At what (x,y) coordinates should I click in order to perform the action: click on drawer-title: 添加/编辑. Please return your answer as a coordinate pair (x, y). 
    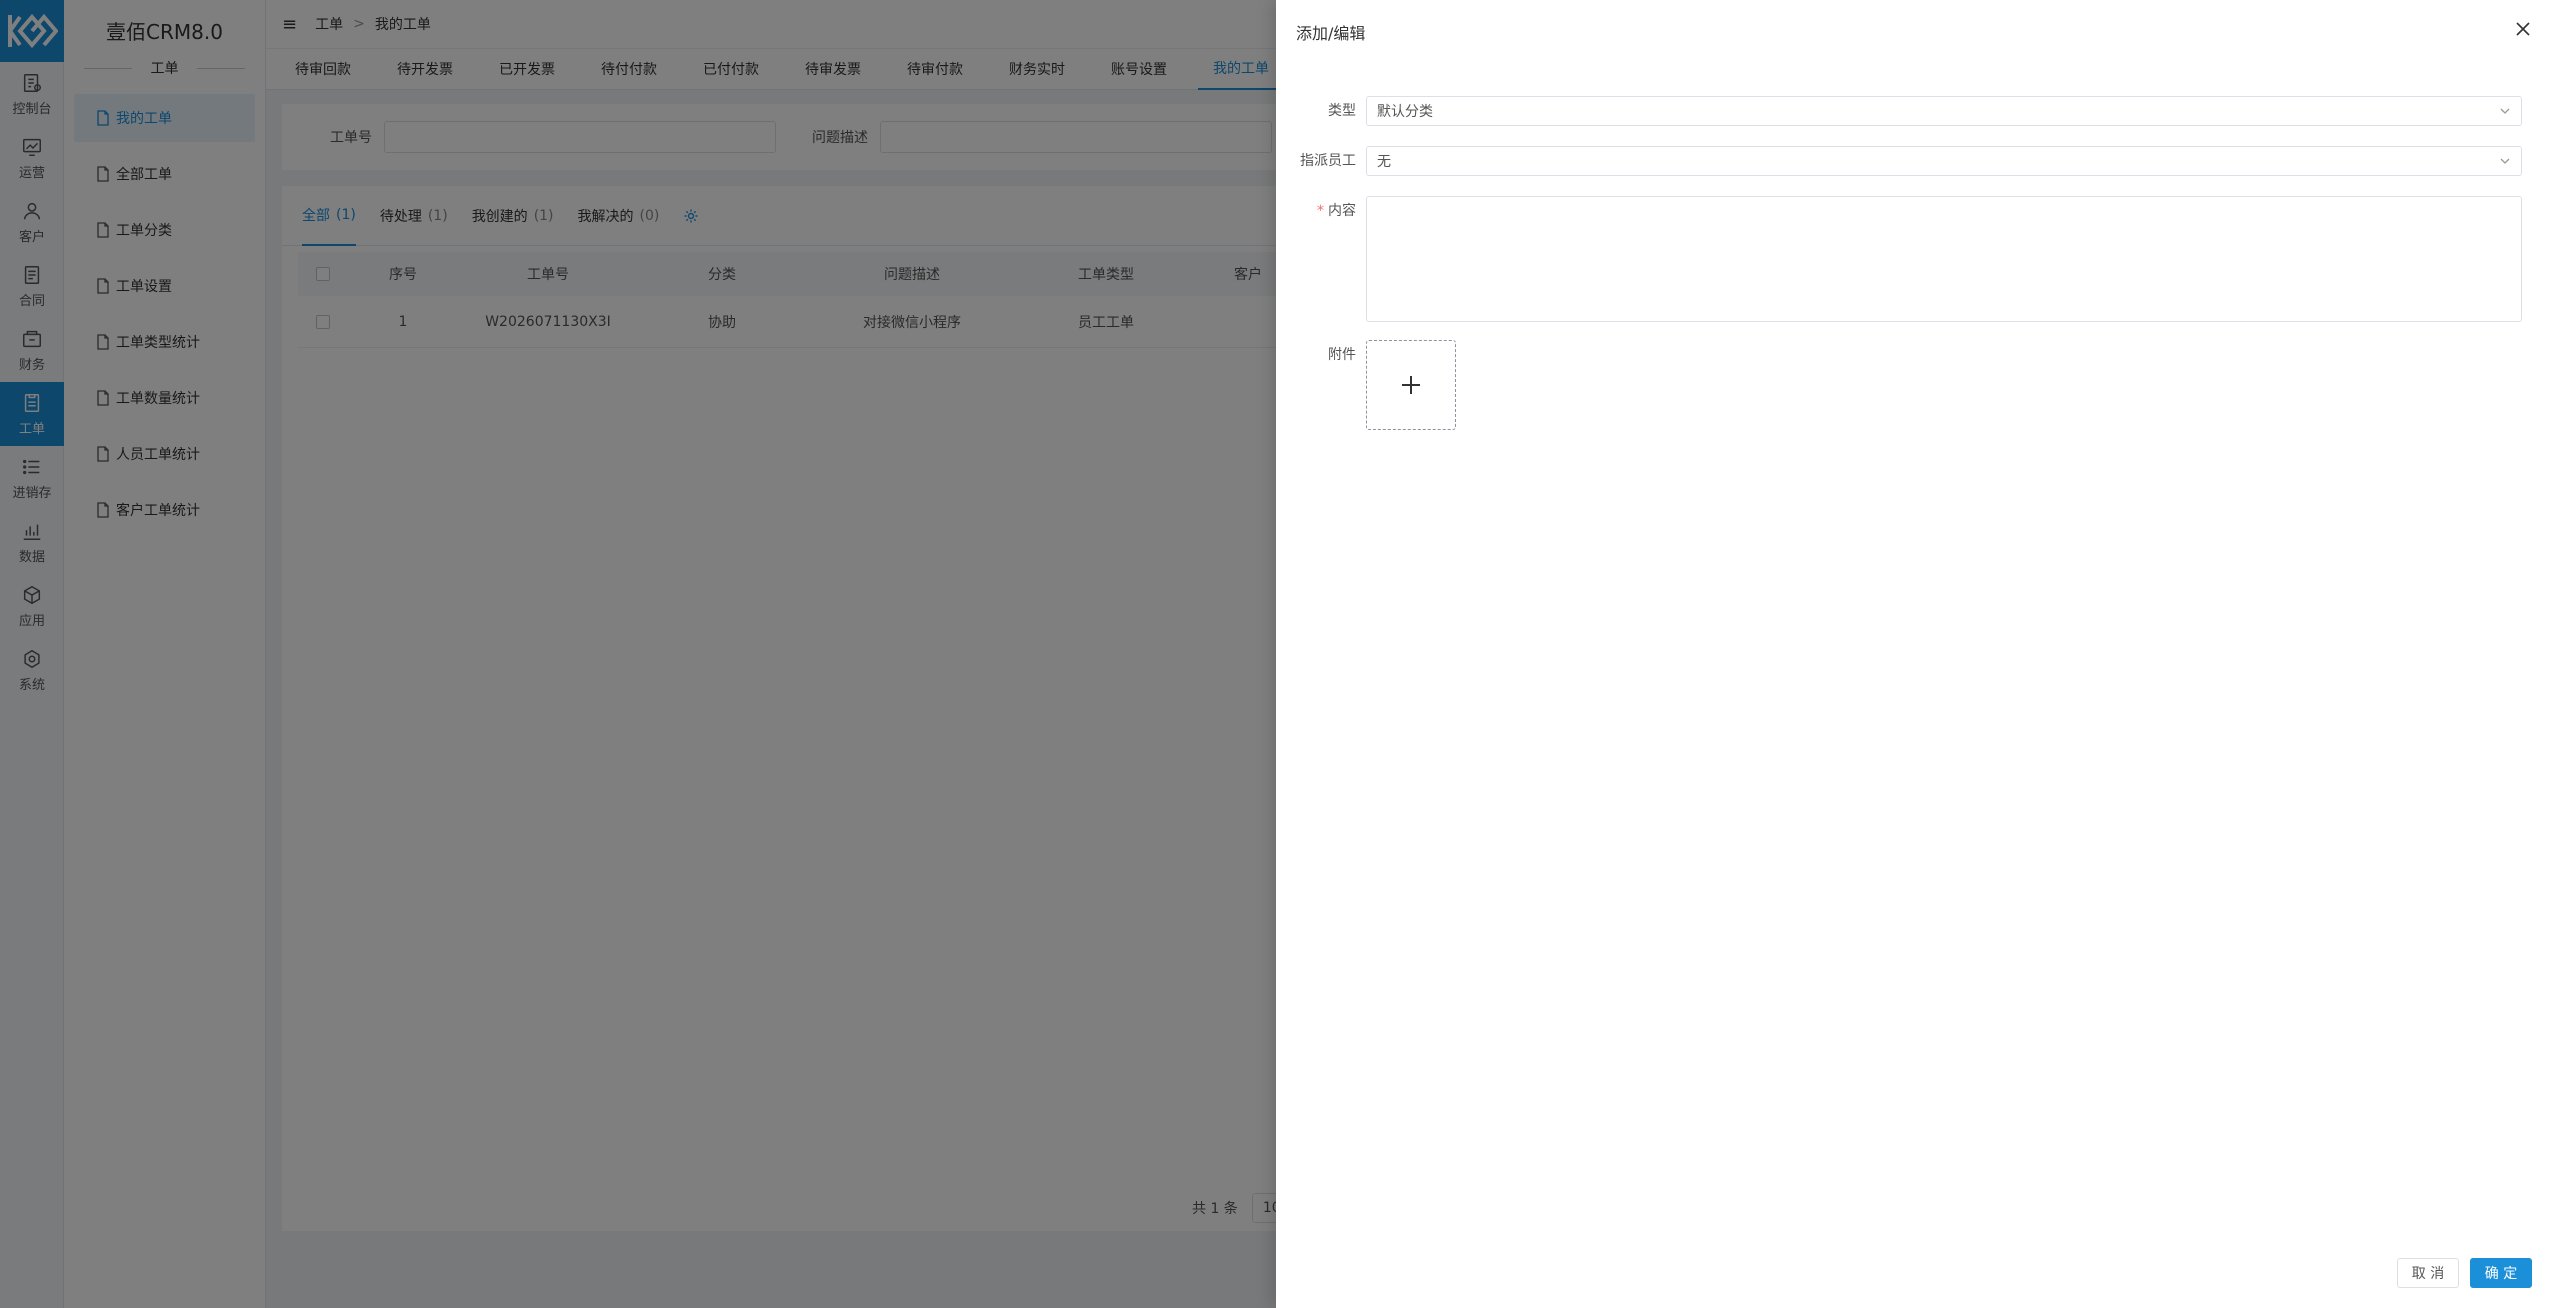
    Looking at the image, I should click on (1331, 33).